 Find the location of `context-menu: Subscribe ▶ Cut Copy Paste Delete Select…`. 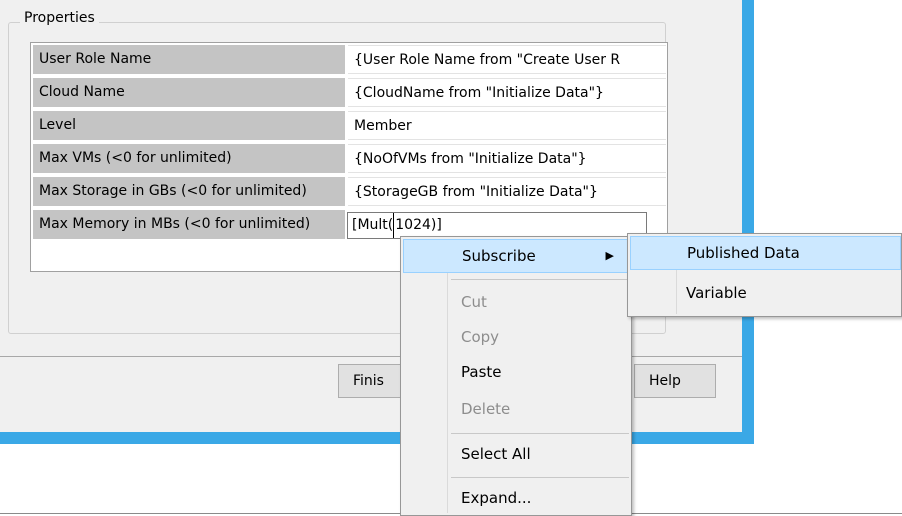

context-menu: Subscribe ▶ Cut Copy Paste Delete Select… is located at coordinates (516, 376).